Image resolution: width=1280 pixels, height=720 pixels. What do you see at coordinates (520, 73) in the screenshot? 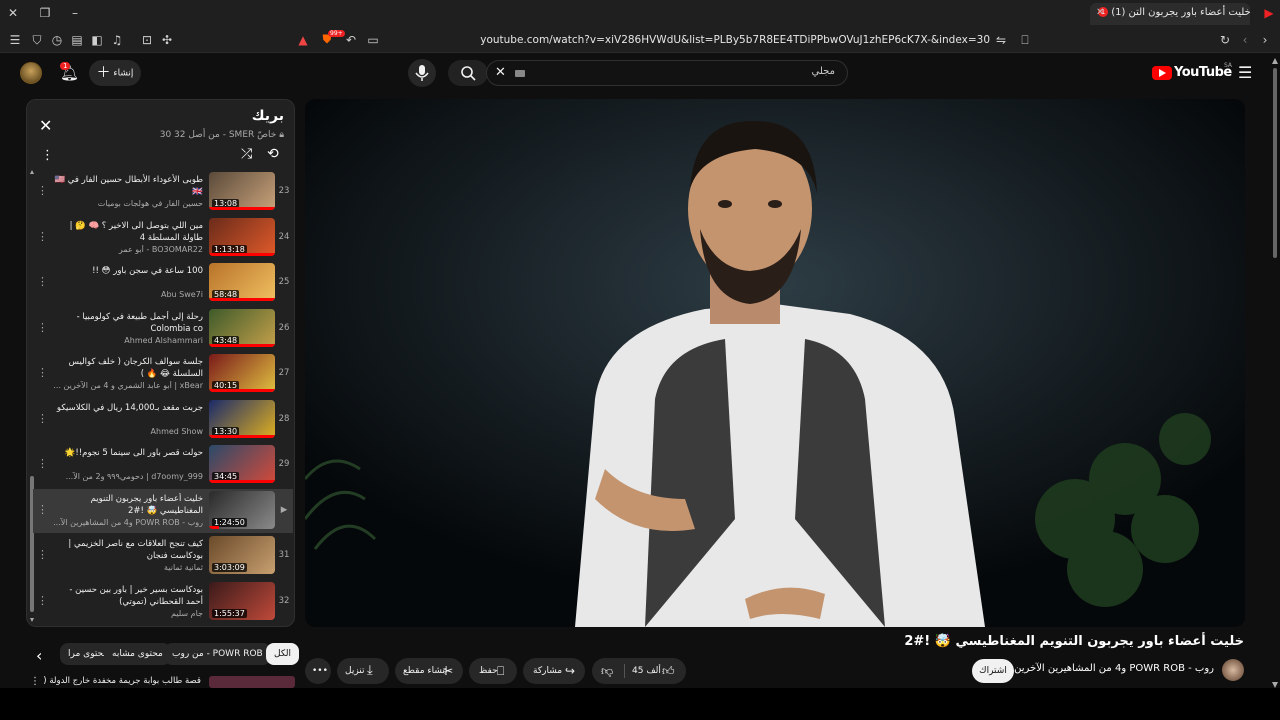
I see `keyboard-icon` at bounding box center [520, 73].